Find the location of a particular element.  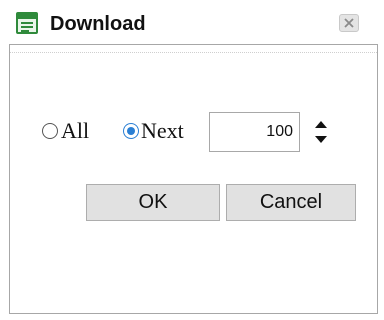

divider is located at coordinates (193, 52).